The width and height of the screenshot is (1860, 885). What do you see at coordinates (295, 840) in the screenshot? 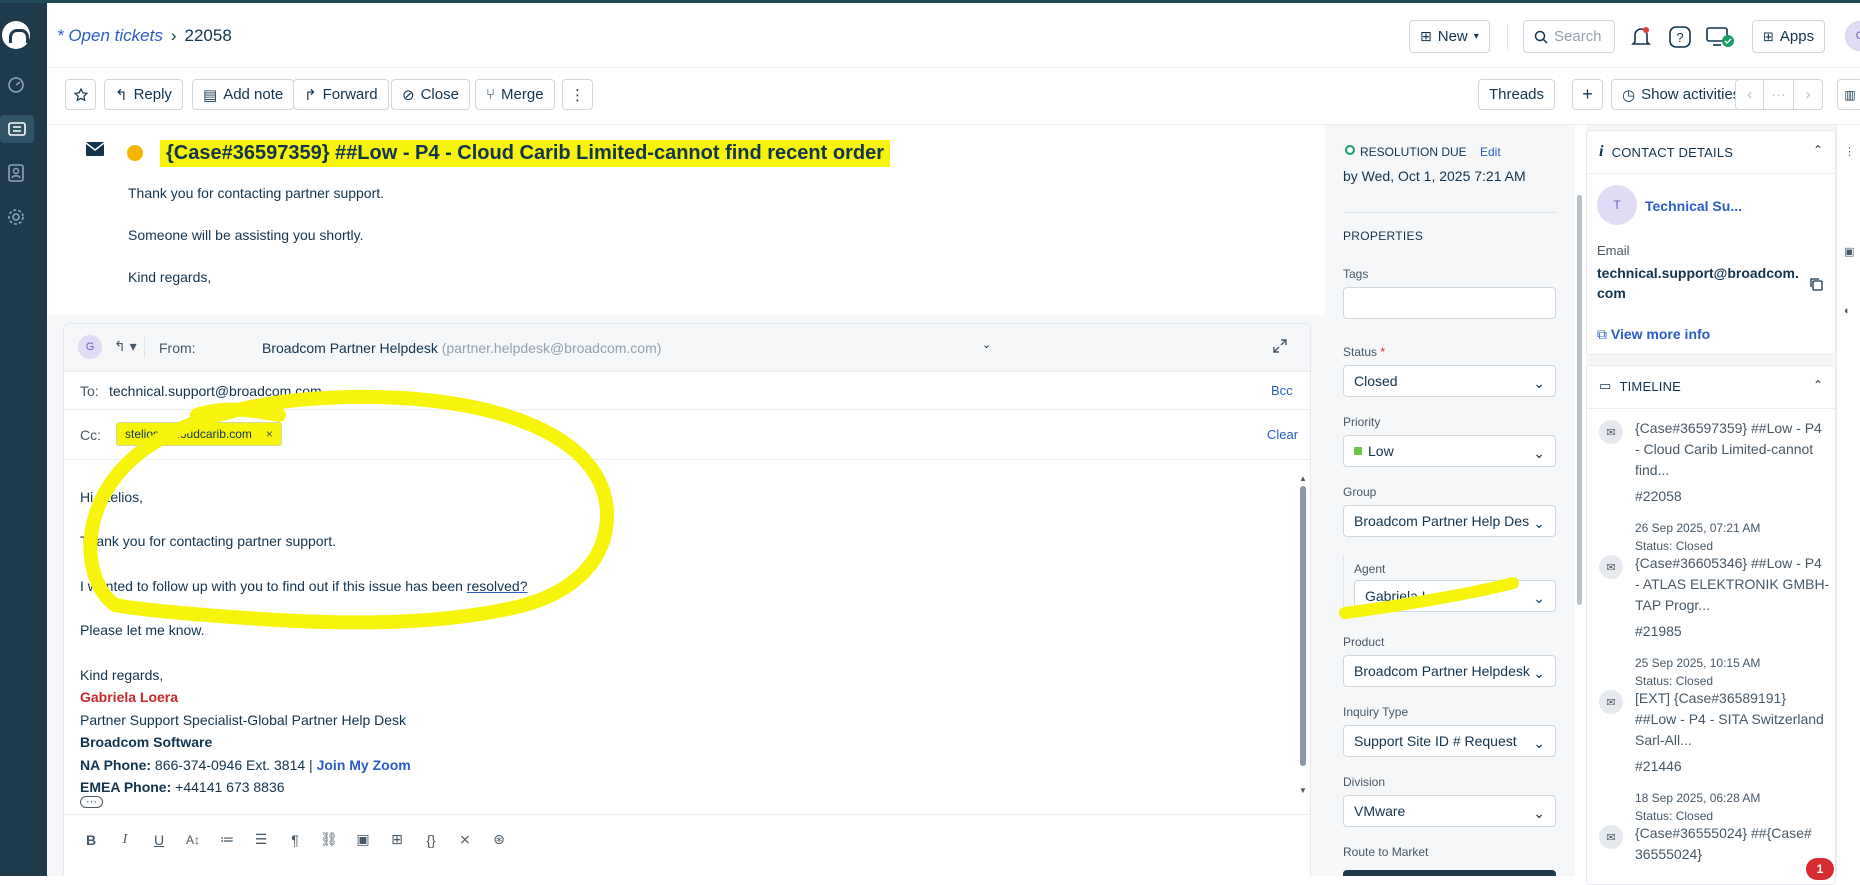
I see `paragraph-icon: ¶` at bounding box center [295, 840].